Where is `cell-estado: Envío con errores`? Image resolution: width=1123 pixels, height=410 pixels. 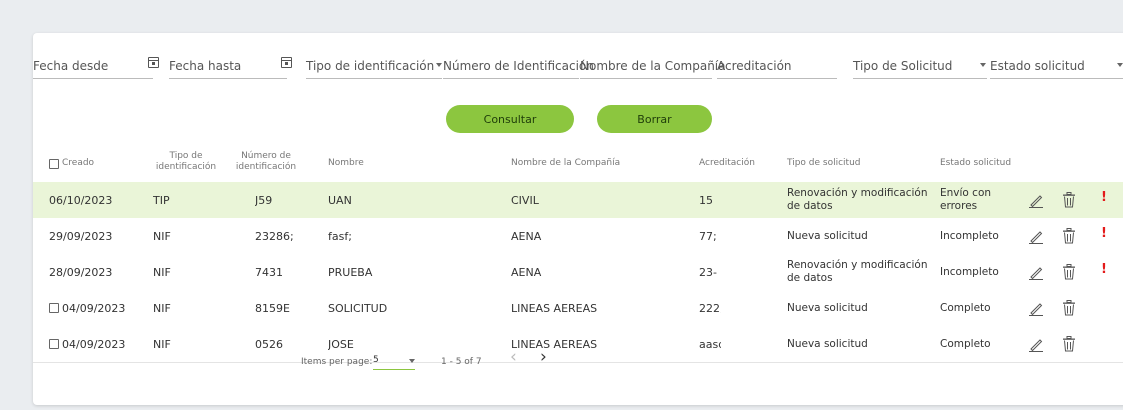 cell-estado: Envío con errores is located at coordinates (966, 199).